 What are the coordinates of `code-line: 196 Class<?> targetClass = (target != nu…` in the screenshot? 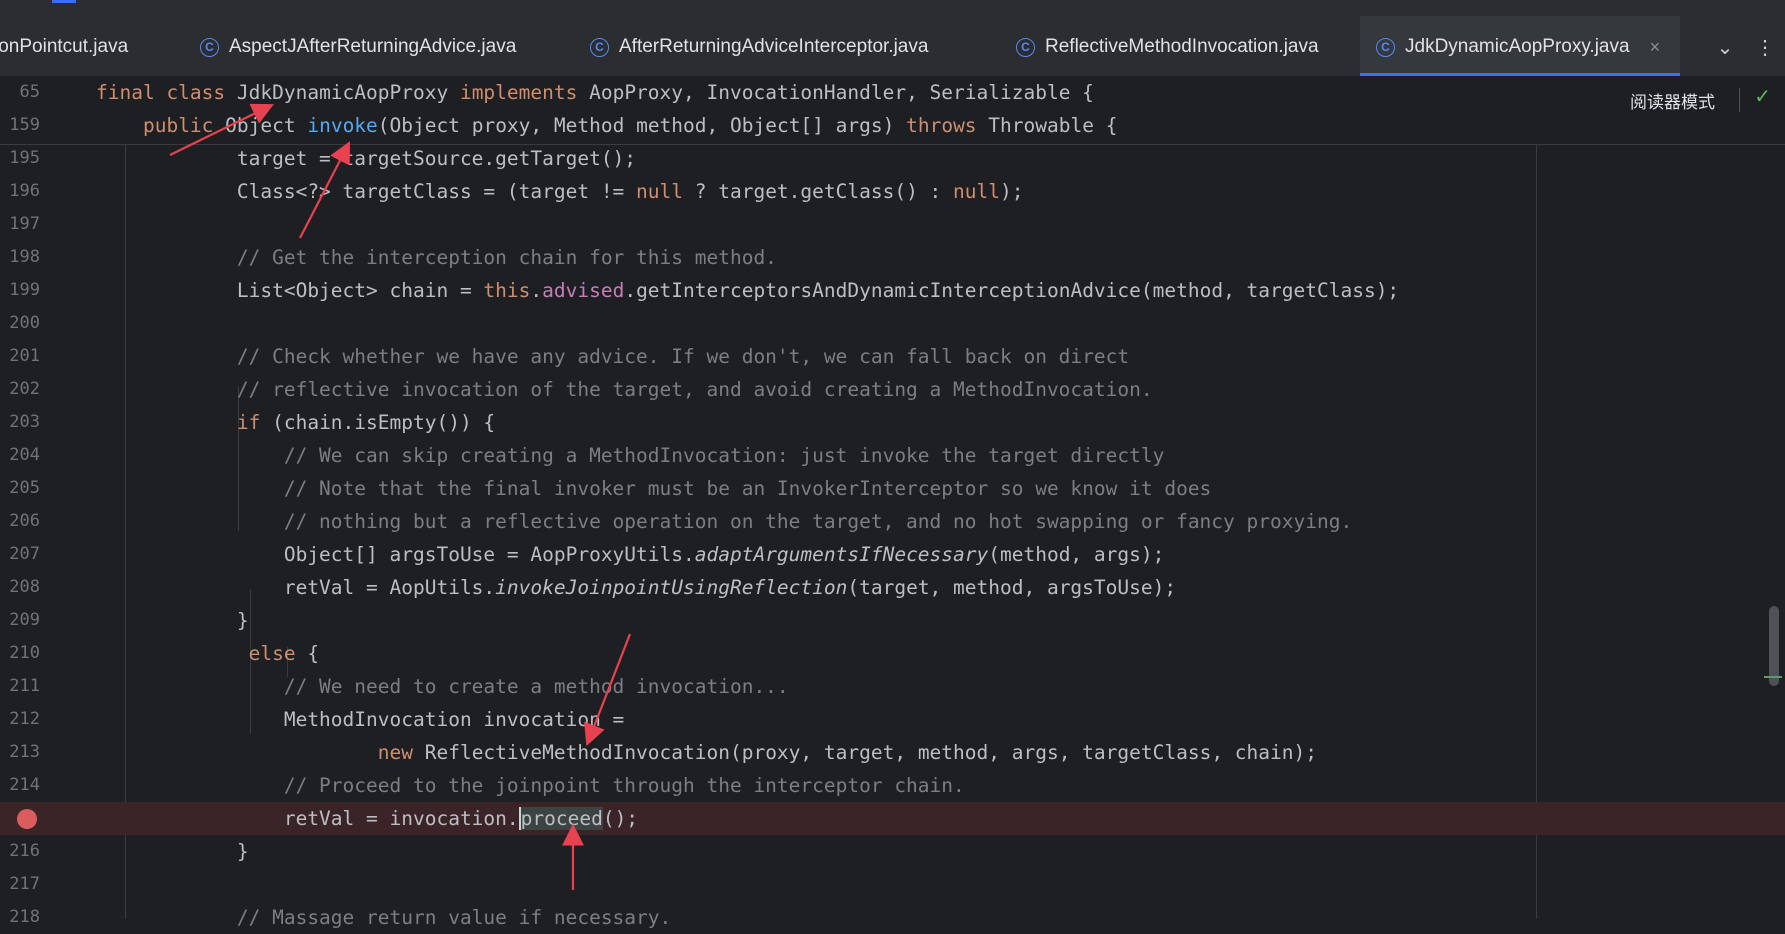 It's located at (892, 191).